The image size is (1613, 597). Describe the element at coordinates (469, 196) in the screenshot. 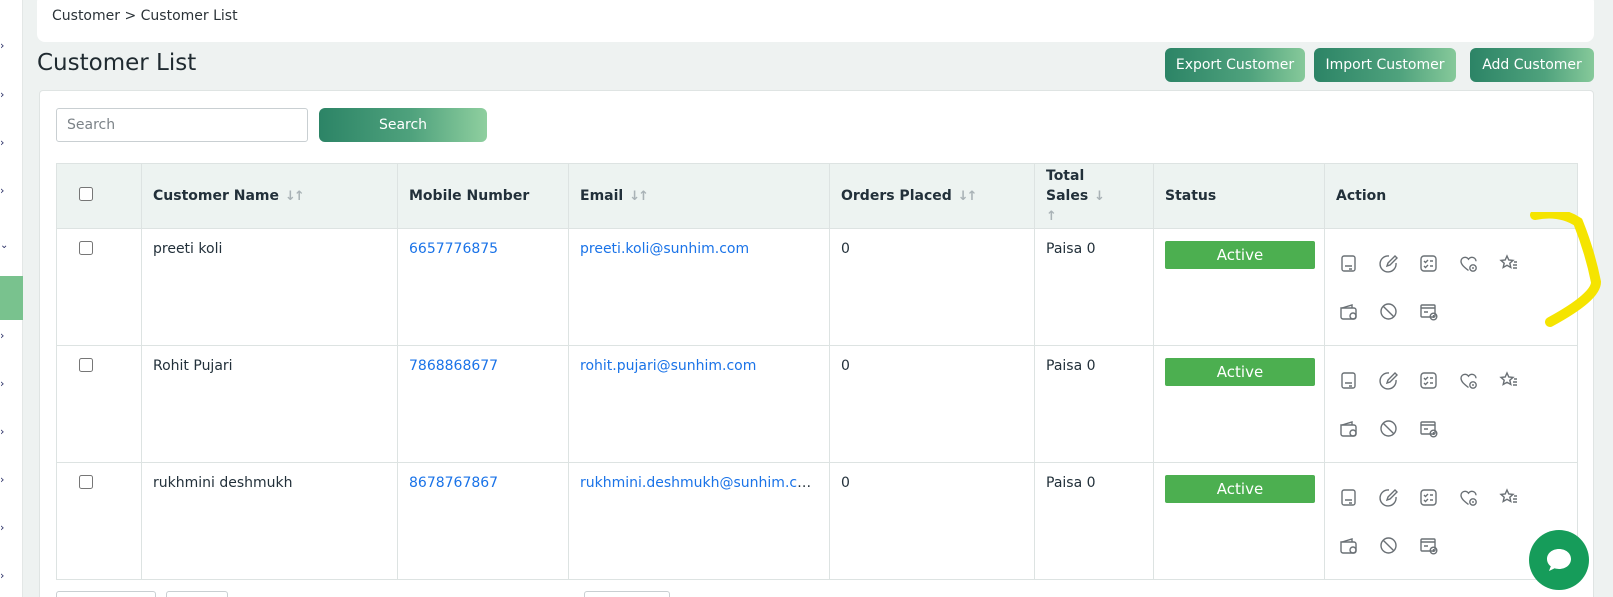

I see `col-label: Mobile Number` at that location.